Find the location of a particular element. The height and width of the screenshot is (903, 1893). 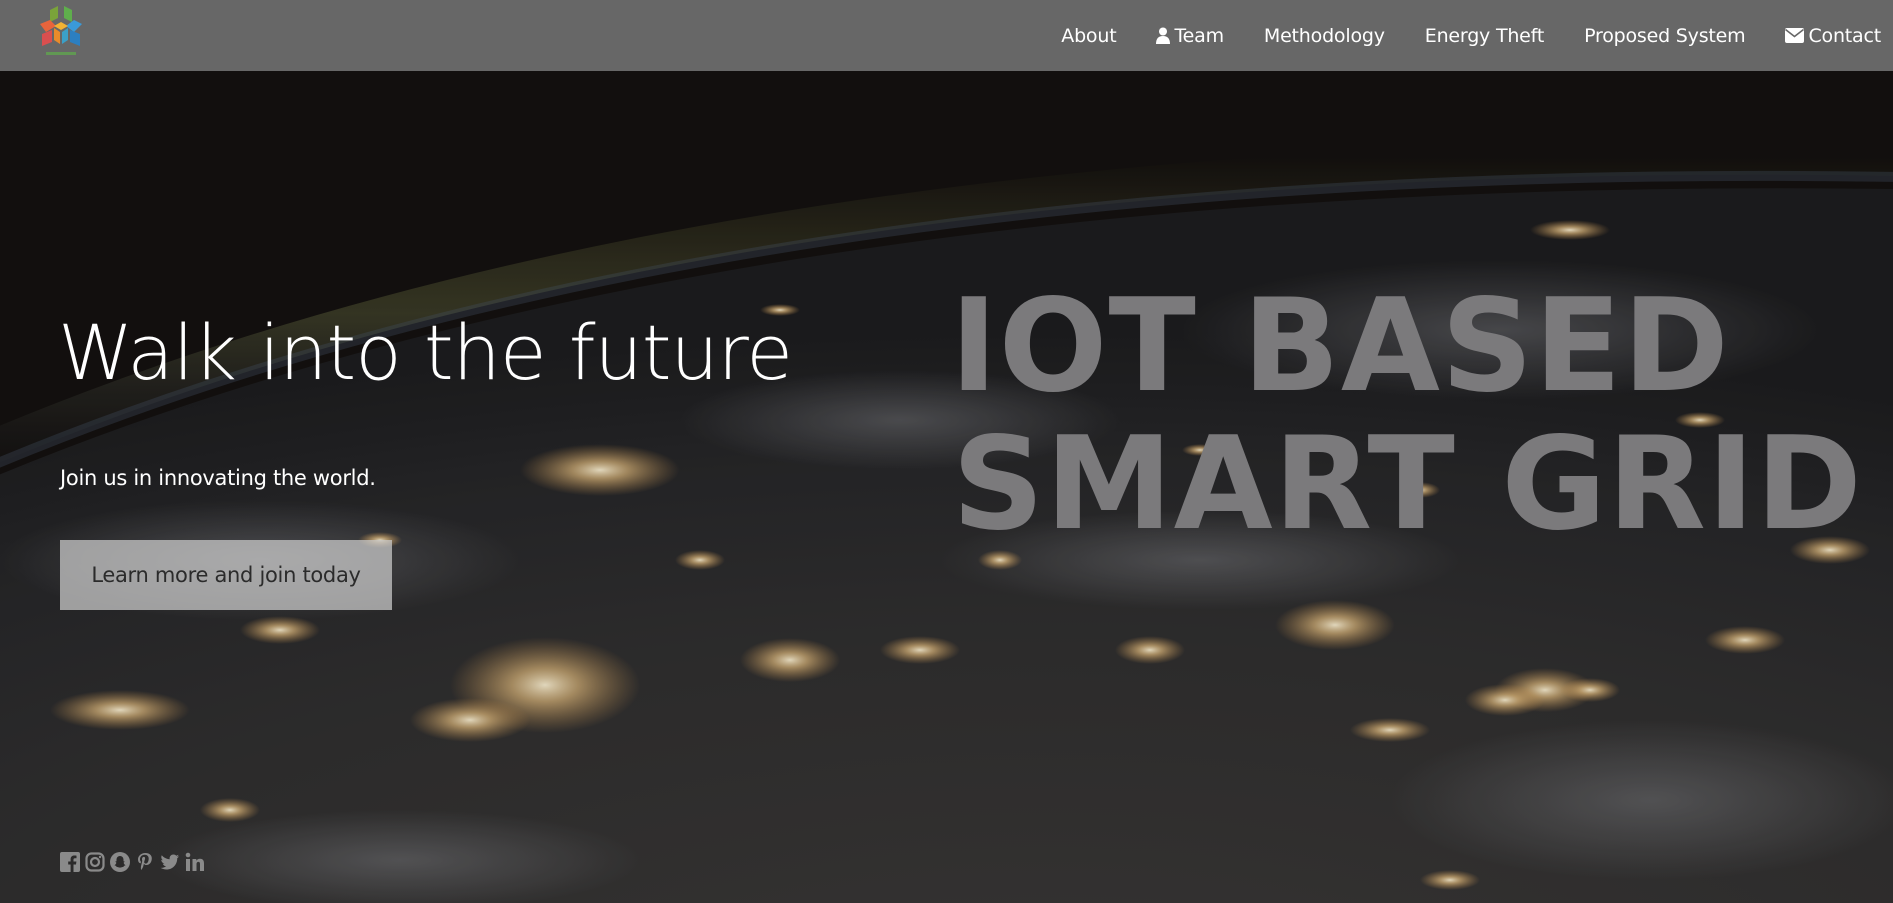

social-links is located at coordinates (135, 862).